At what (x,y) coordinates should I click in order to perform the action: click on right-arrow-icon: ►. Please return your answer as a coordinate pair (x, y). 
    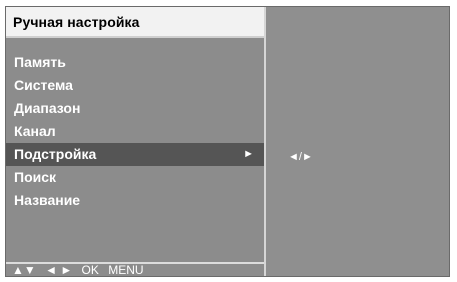
    Looking at the image, I should click on (248, 154).